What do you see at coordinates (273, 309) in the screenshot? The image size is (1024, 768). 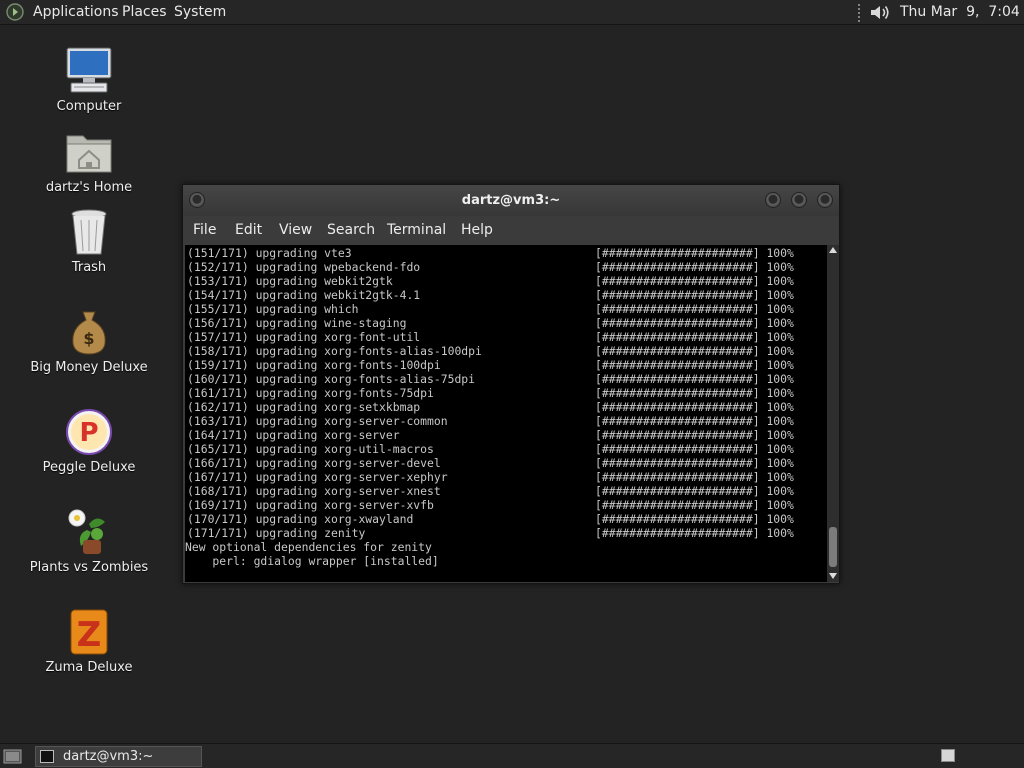 I see `terminal-line-text: (155/171) upgrading which` at bounding box center [273, 309].